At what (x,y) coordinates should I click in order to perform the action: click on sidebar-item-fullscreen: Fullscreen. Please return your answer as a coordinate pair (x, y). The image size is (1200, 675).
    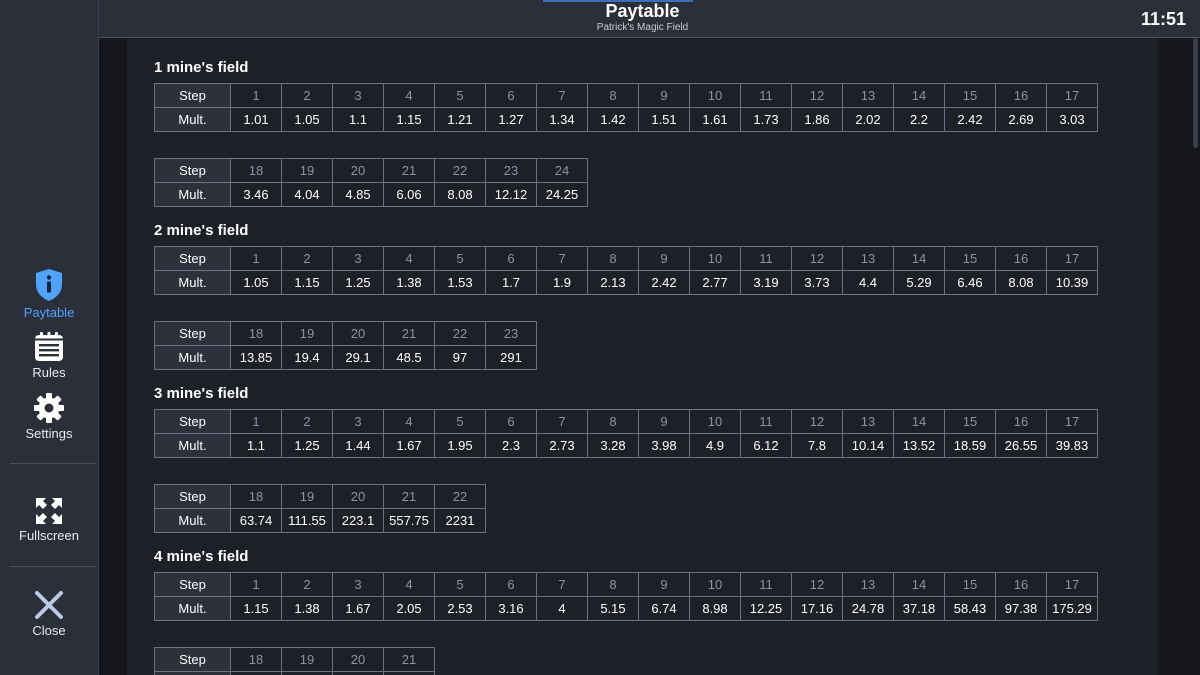
    Looking at the image, I should click on (49, 520).